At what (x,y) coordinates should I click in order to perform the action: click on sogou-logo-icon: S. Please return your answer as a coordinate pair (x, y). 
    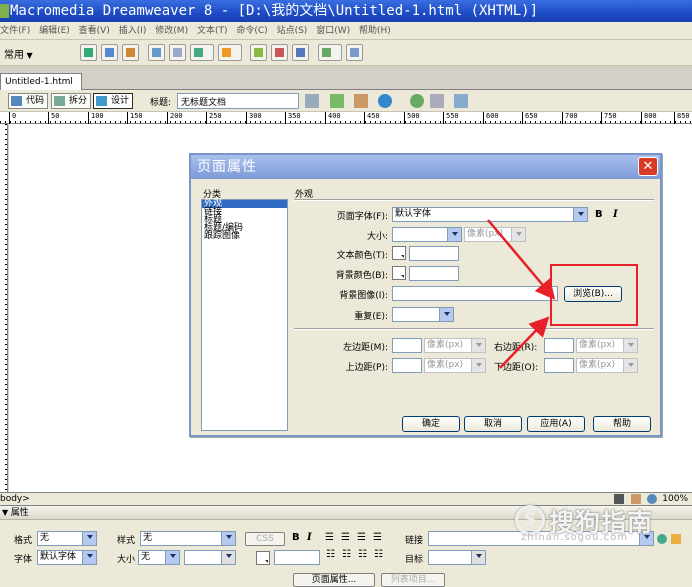
    Looking at the image, I should click on (530, 520).